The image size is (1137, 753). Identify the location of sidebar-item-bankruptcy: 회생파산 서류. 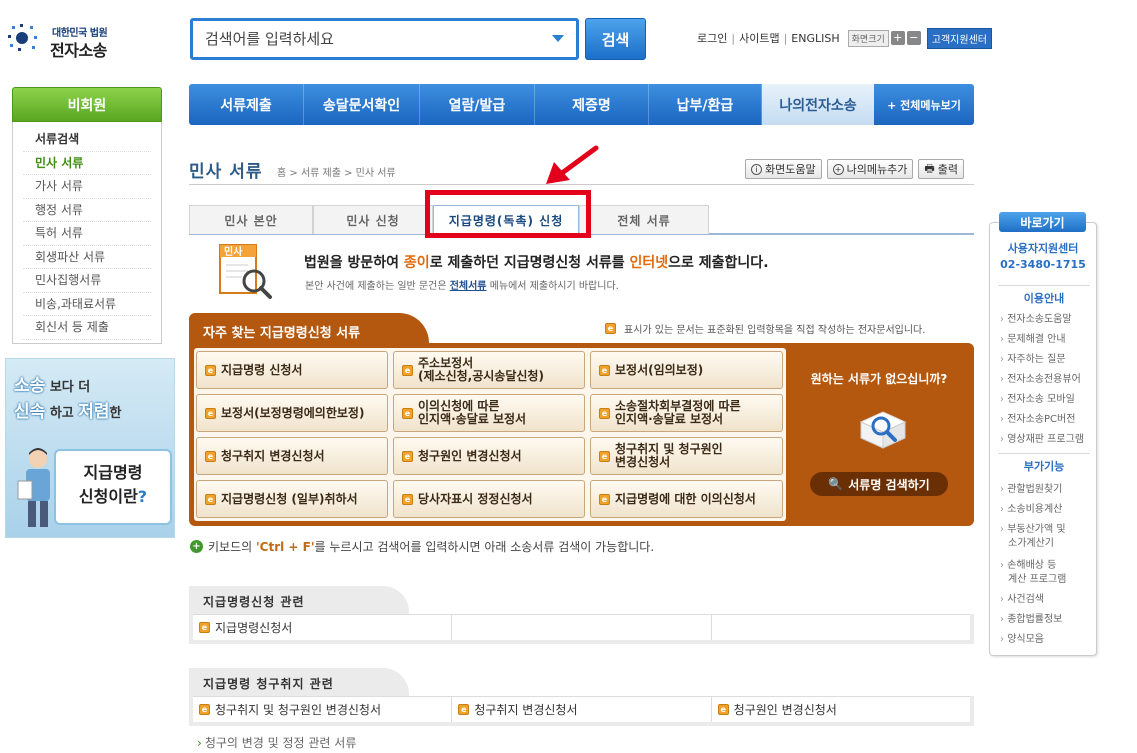
(87, 257).